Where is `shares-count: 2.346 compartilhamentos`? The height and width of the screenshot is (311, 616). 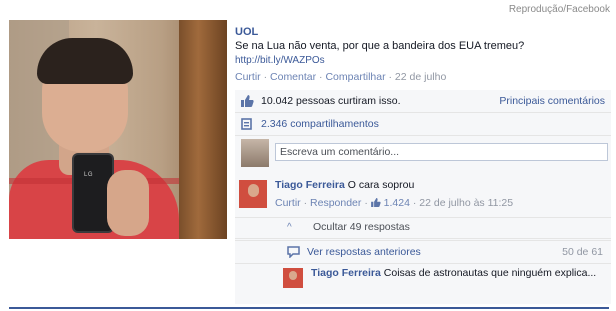 shares-count: 2.346 compartilhamentos is located at coordinates (320, 124).